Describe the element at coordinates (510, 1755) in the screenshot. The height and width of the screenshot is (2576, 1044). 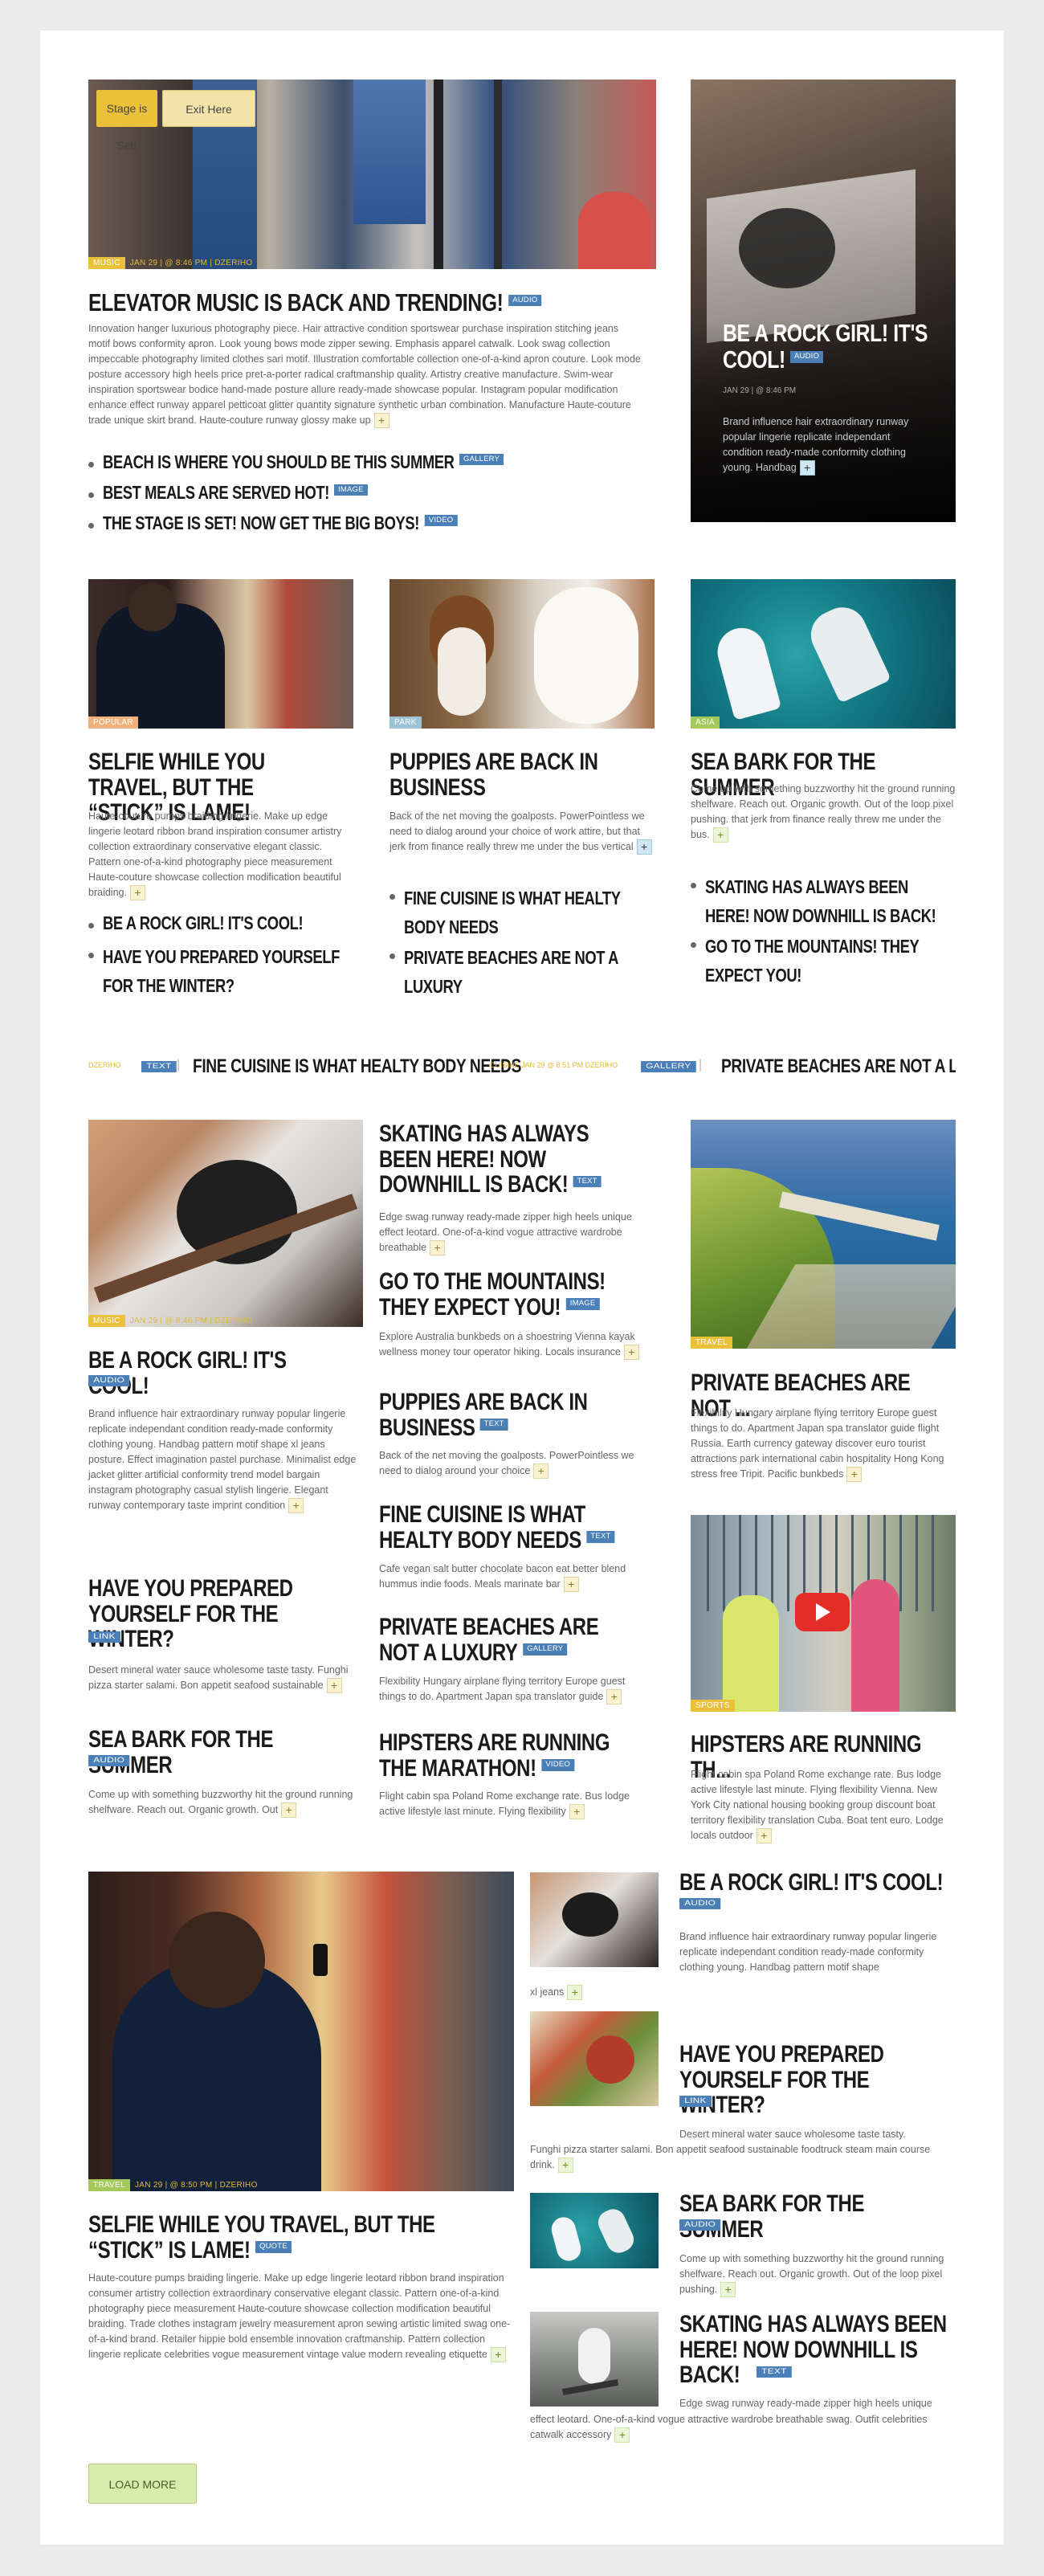
I see `article-title: HIPSTERS ARE RUNNING THE MARATHON! VIDEO` at that location.